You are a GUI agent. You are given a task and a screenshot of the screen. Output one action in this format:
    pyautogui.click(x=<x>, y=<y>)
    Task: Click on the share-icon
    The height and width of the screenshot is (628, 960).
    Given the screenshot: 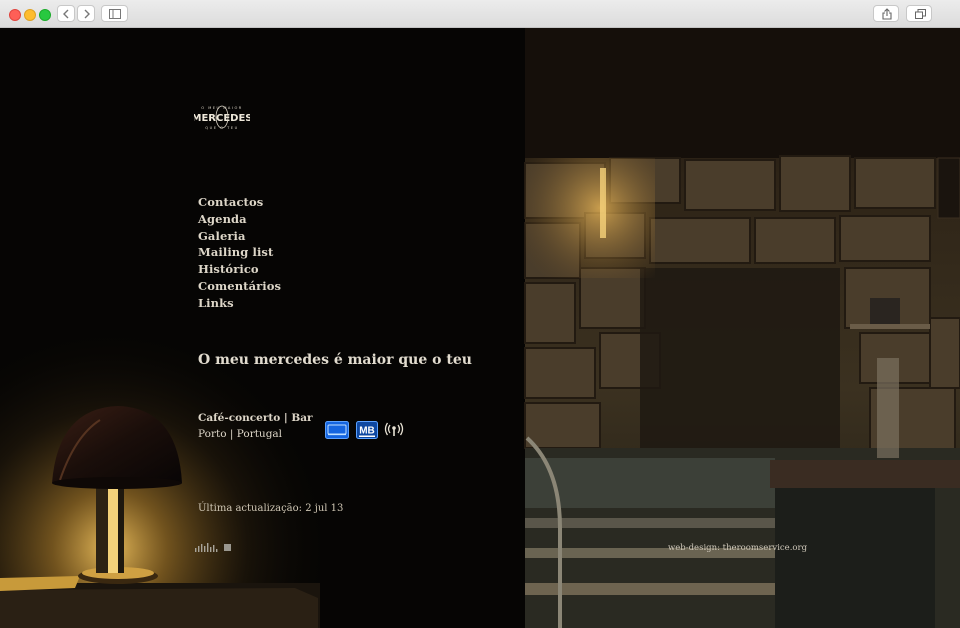 What is the action you would take?
    pyautogui.click(x=887, y=14)
    